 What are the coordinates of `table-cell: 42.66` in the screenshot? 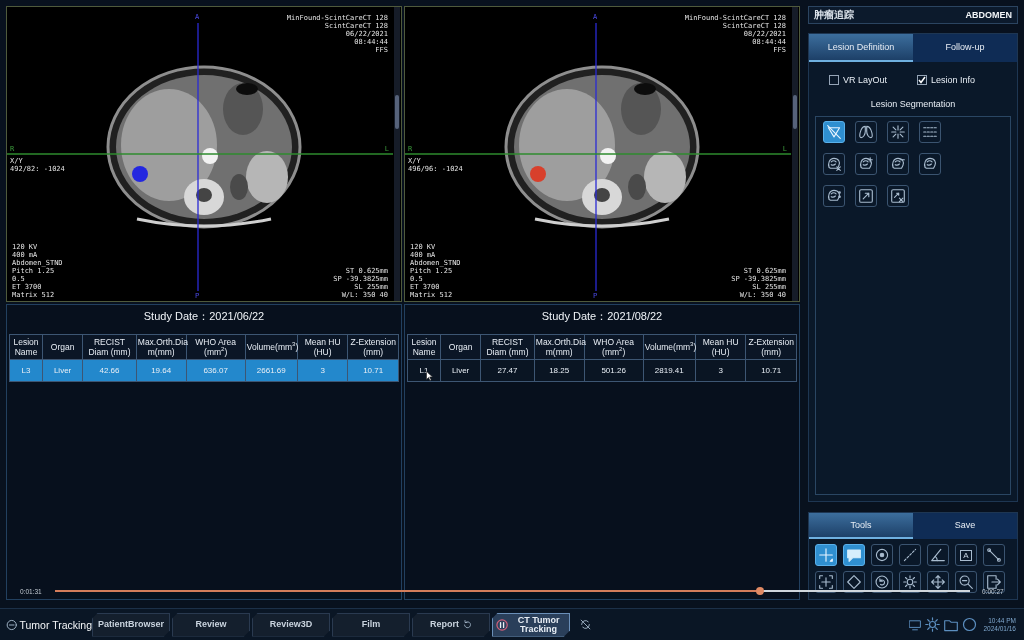 It's located at (109, 370).